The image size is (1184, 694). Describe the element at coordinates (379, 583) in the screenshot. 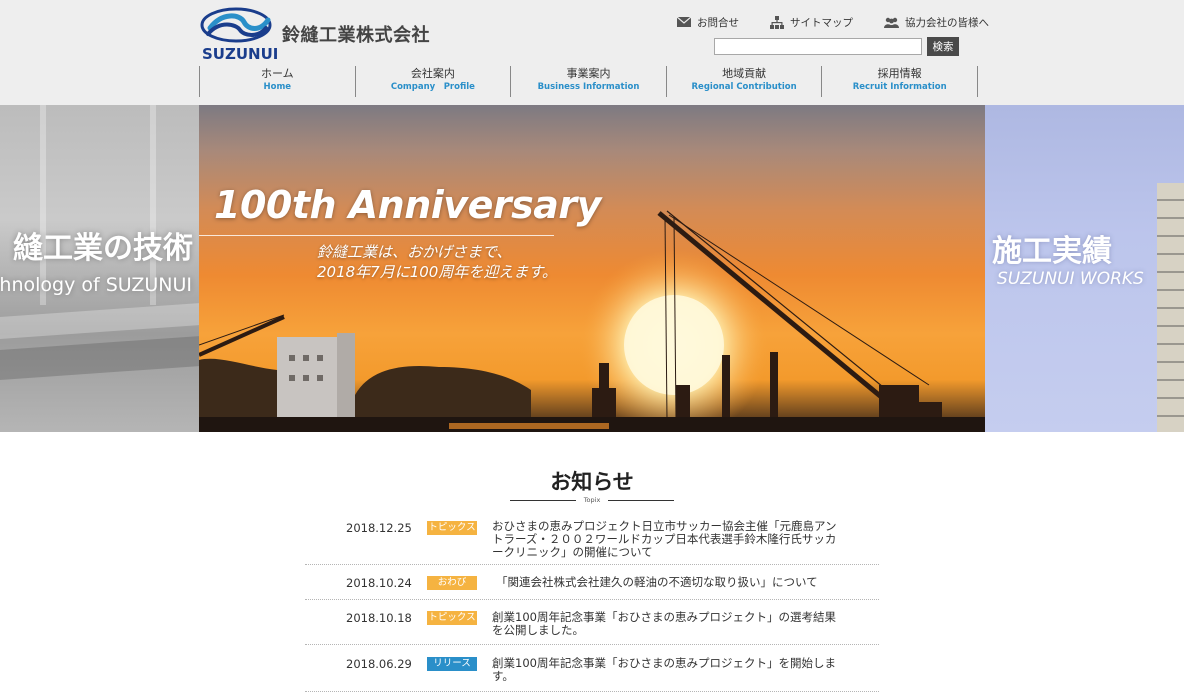

I see `news-date: 2018.10.24` at that location.